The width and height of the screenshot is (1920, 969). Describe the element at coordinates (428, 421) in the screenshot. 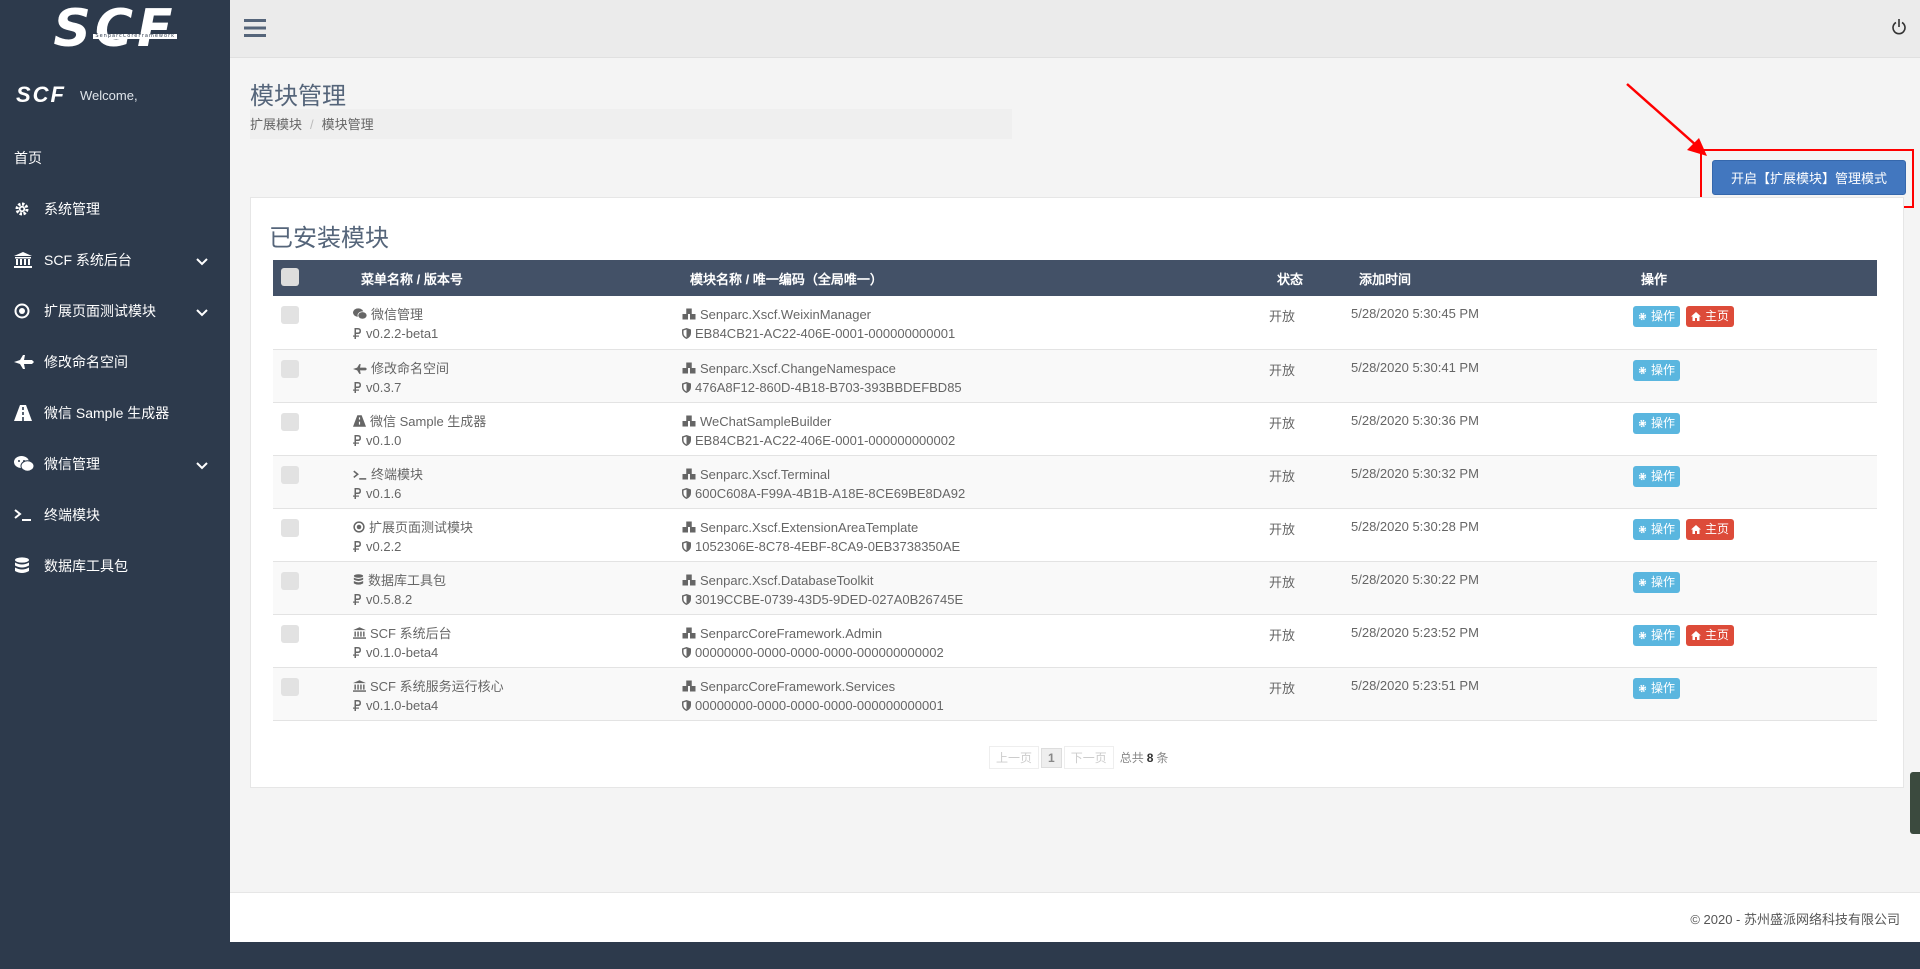

I see `menu-name: 微信 Sample 生成器` at that location.